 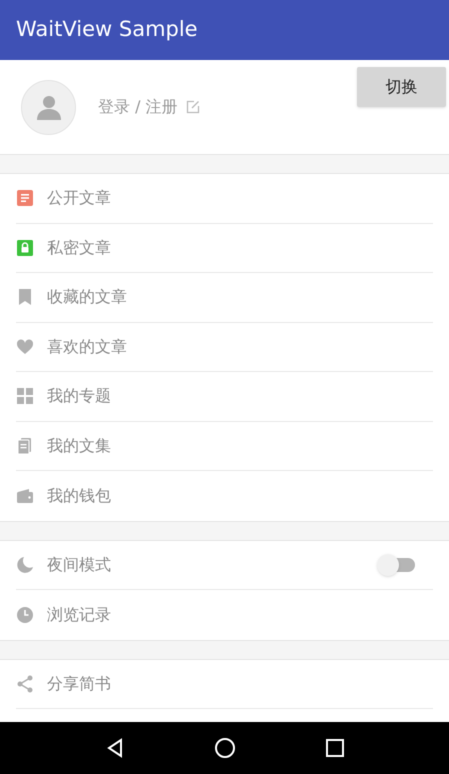 I want to click on person-icon, so click(x=49, y=107).